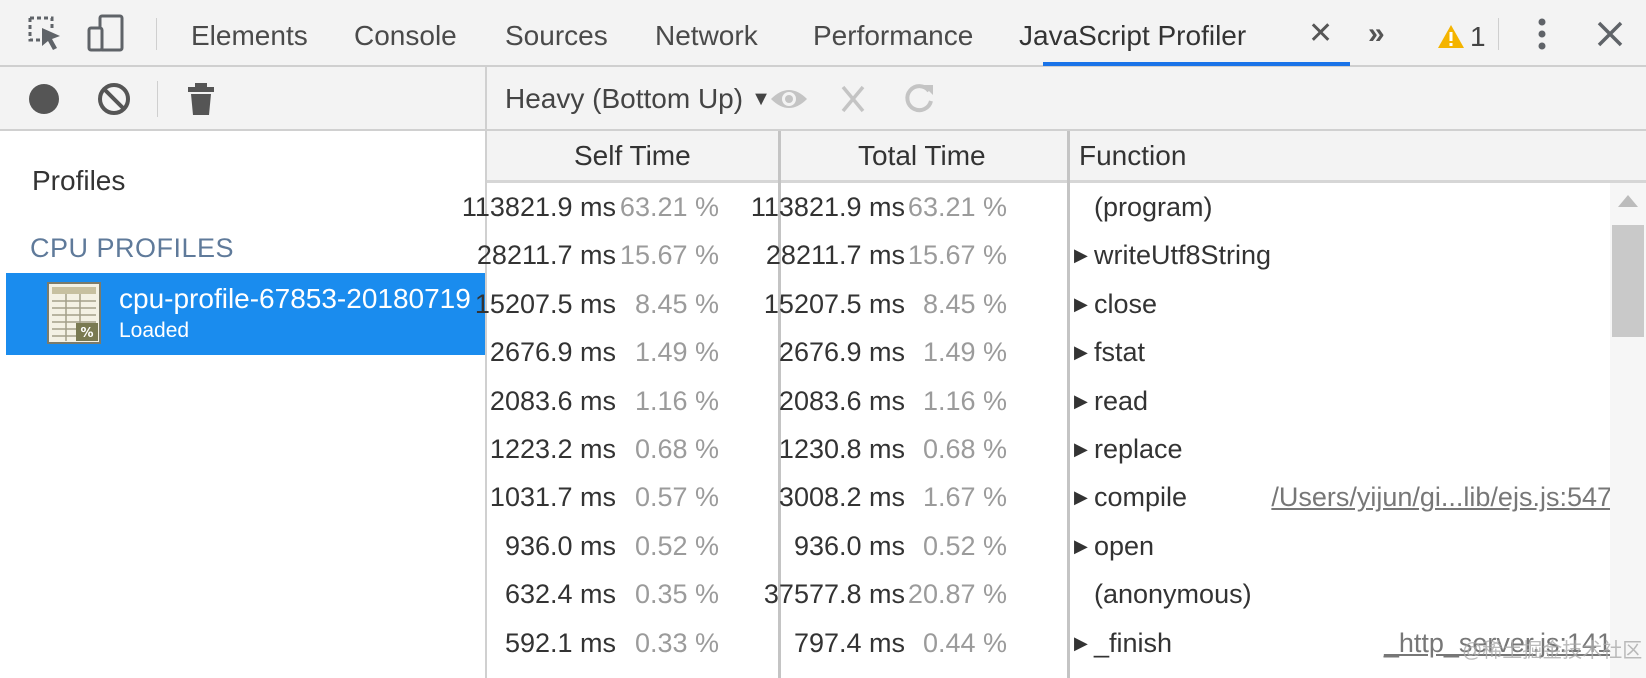  What do you see at coordinates (1628, 201) in the screenshot?
I see `scroll-up-arrow-icon` at bounding box center [1628, 201].